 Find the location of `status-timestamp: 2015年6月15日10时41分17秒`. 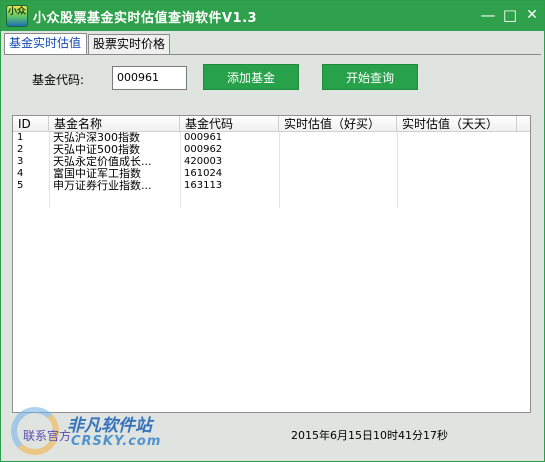

status-timestamp: 2015年6月15日10时41分17秒 is located at coordinates (369, 435).